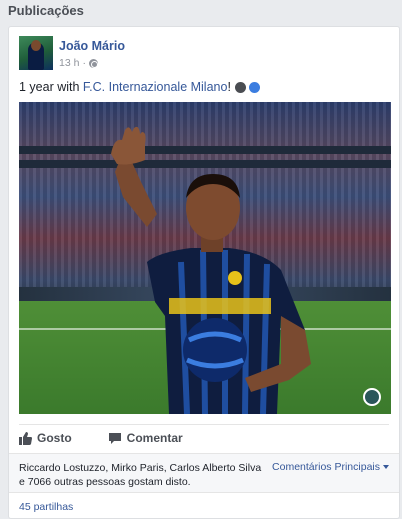 This screenshot has width=402, height=519. What do you see at coordinates (372, 397) in the screenshot?
I see `inter-logo-icon` at bounding box center [372, 397].